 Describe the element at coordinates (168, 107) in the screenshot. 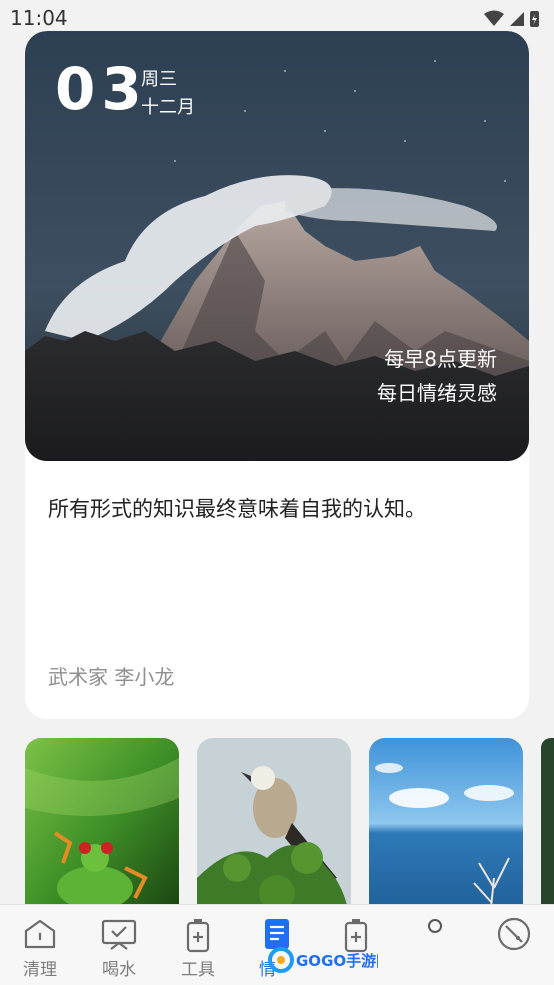

I see `date-month: 十二月` at that location.